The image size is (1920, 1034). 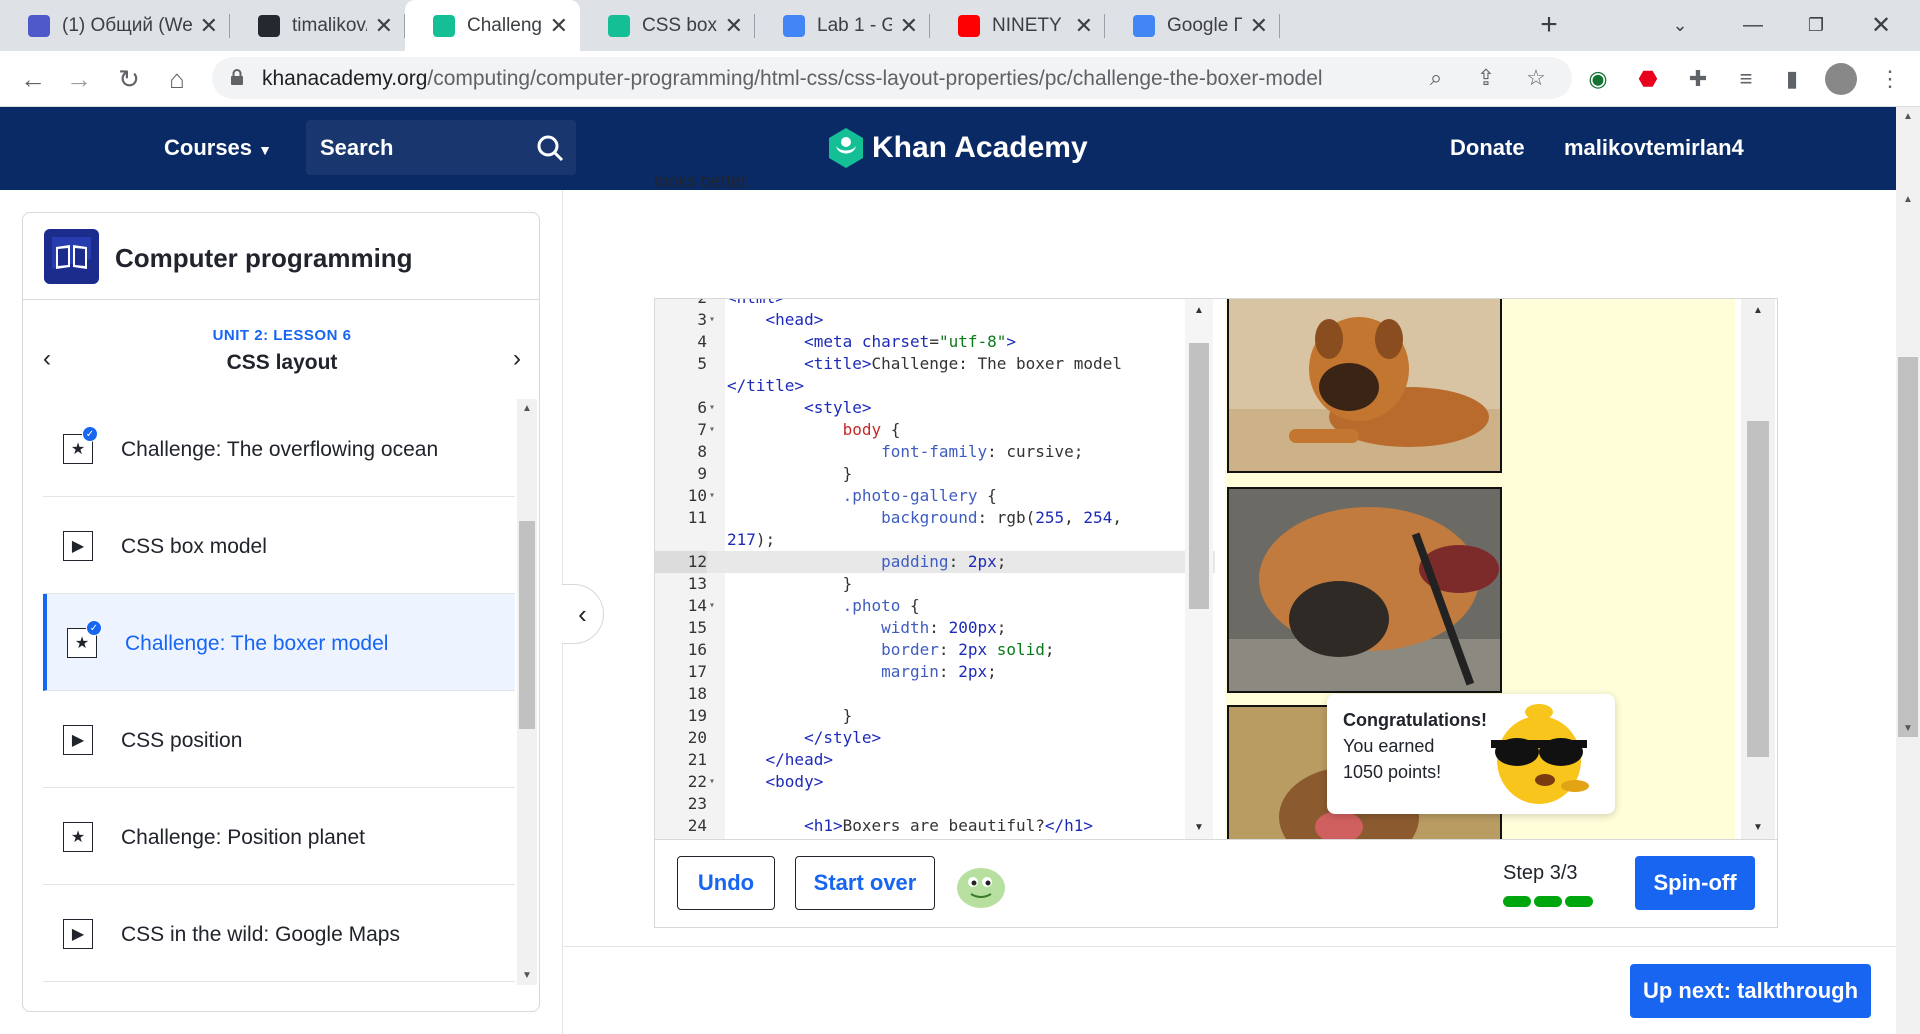 What do you see at coordinates (935, 826) in the screenshot?
I see `code-line: 24 <h1>Boxers are beautiful?</h1>` at bounding box center [935, 826].